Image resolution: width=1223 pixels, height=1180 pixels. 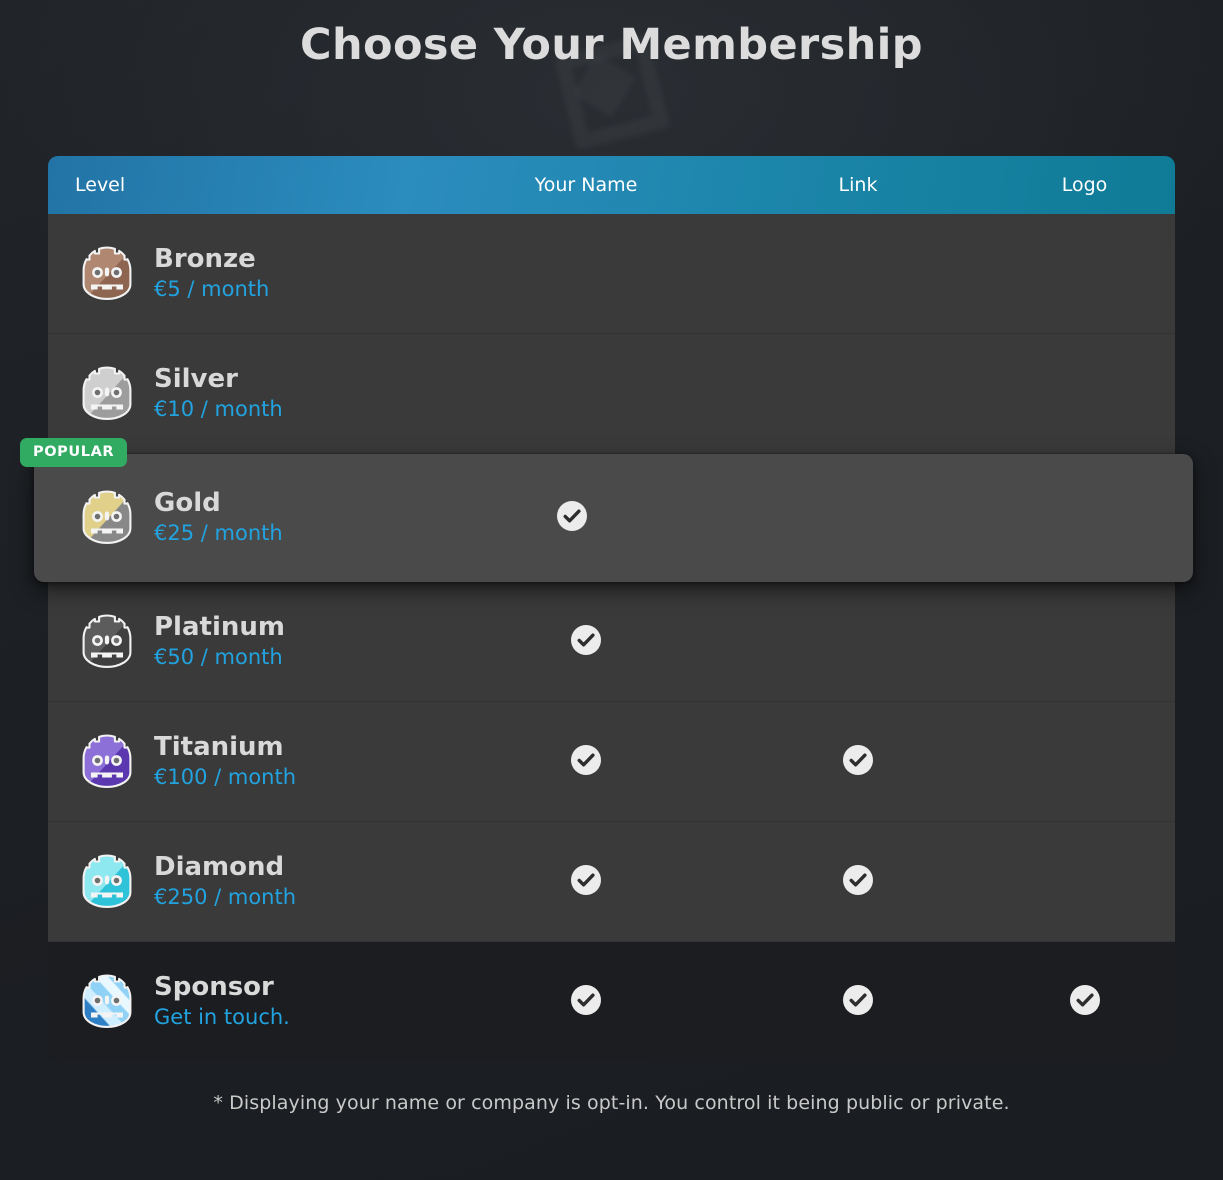 What do you see at coordinates (214, 987) in the screenshot?
I see `tier-name: Sponsor` at bounding box center [214, 987].